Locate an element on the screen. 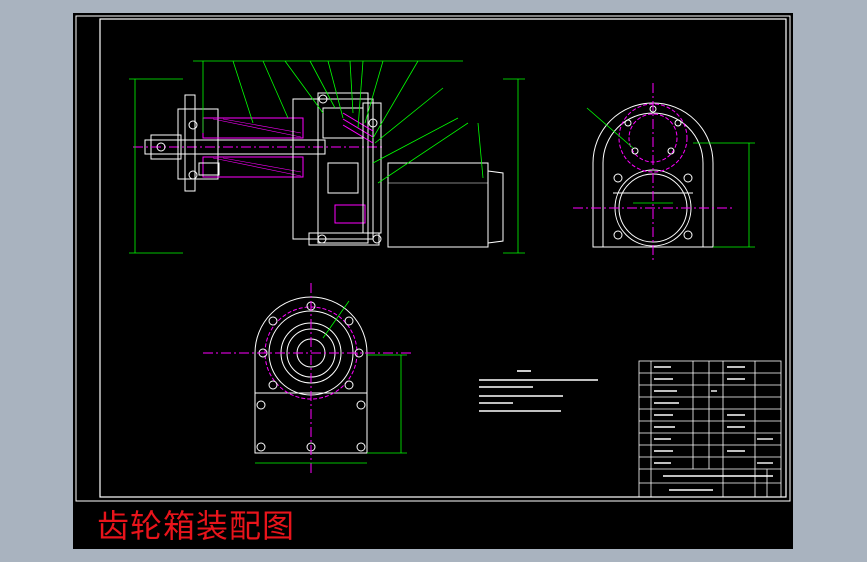  front-view is located at coordinates (308, 378).